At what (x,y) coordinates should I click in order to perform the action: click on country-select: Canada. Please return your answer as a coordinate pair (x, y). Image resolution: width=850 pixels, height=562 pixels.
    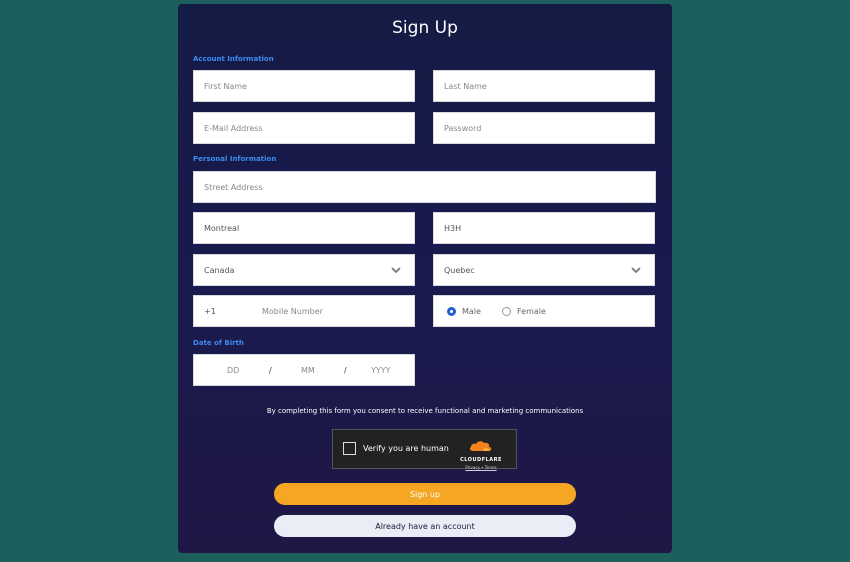
    Looking at the image, I should click on (304, 270).